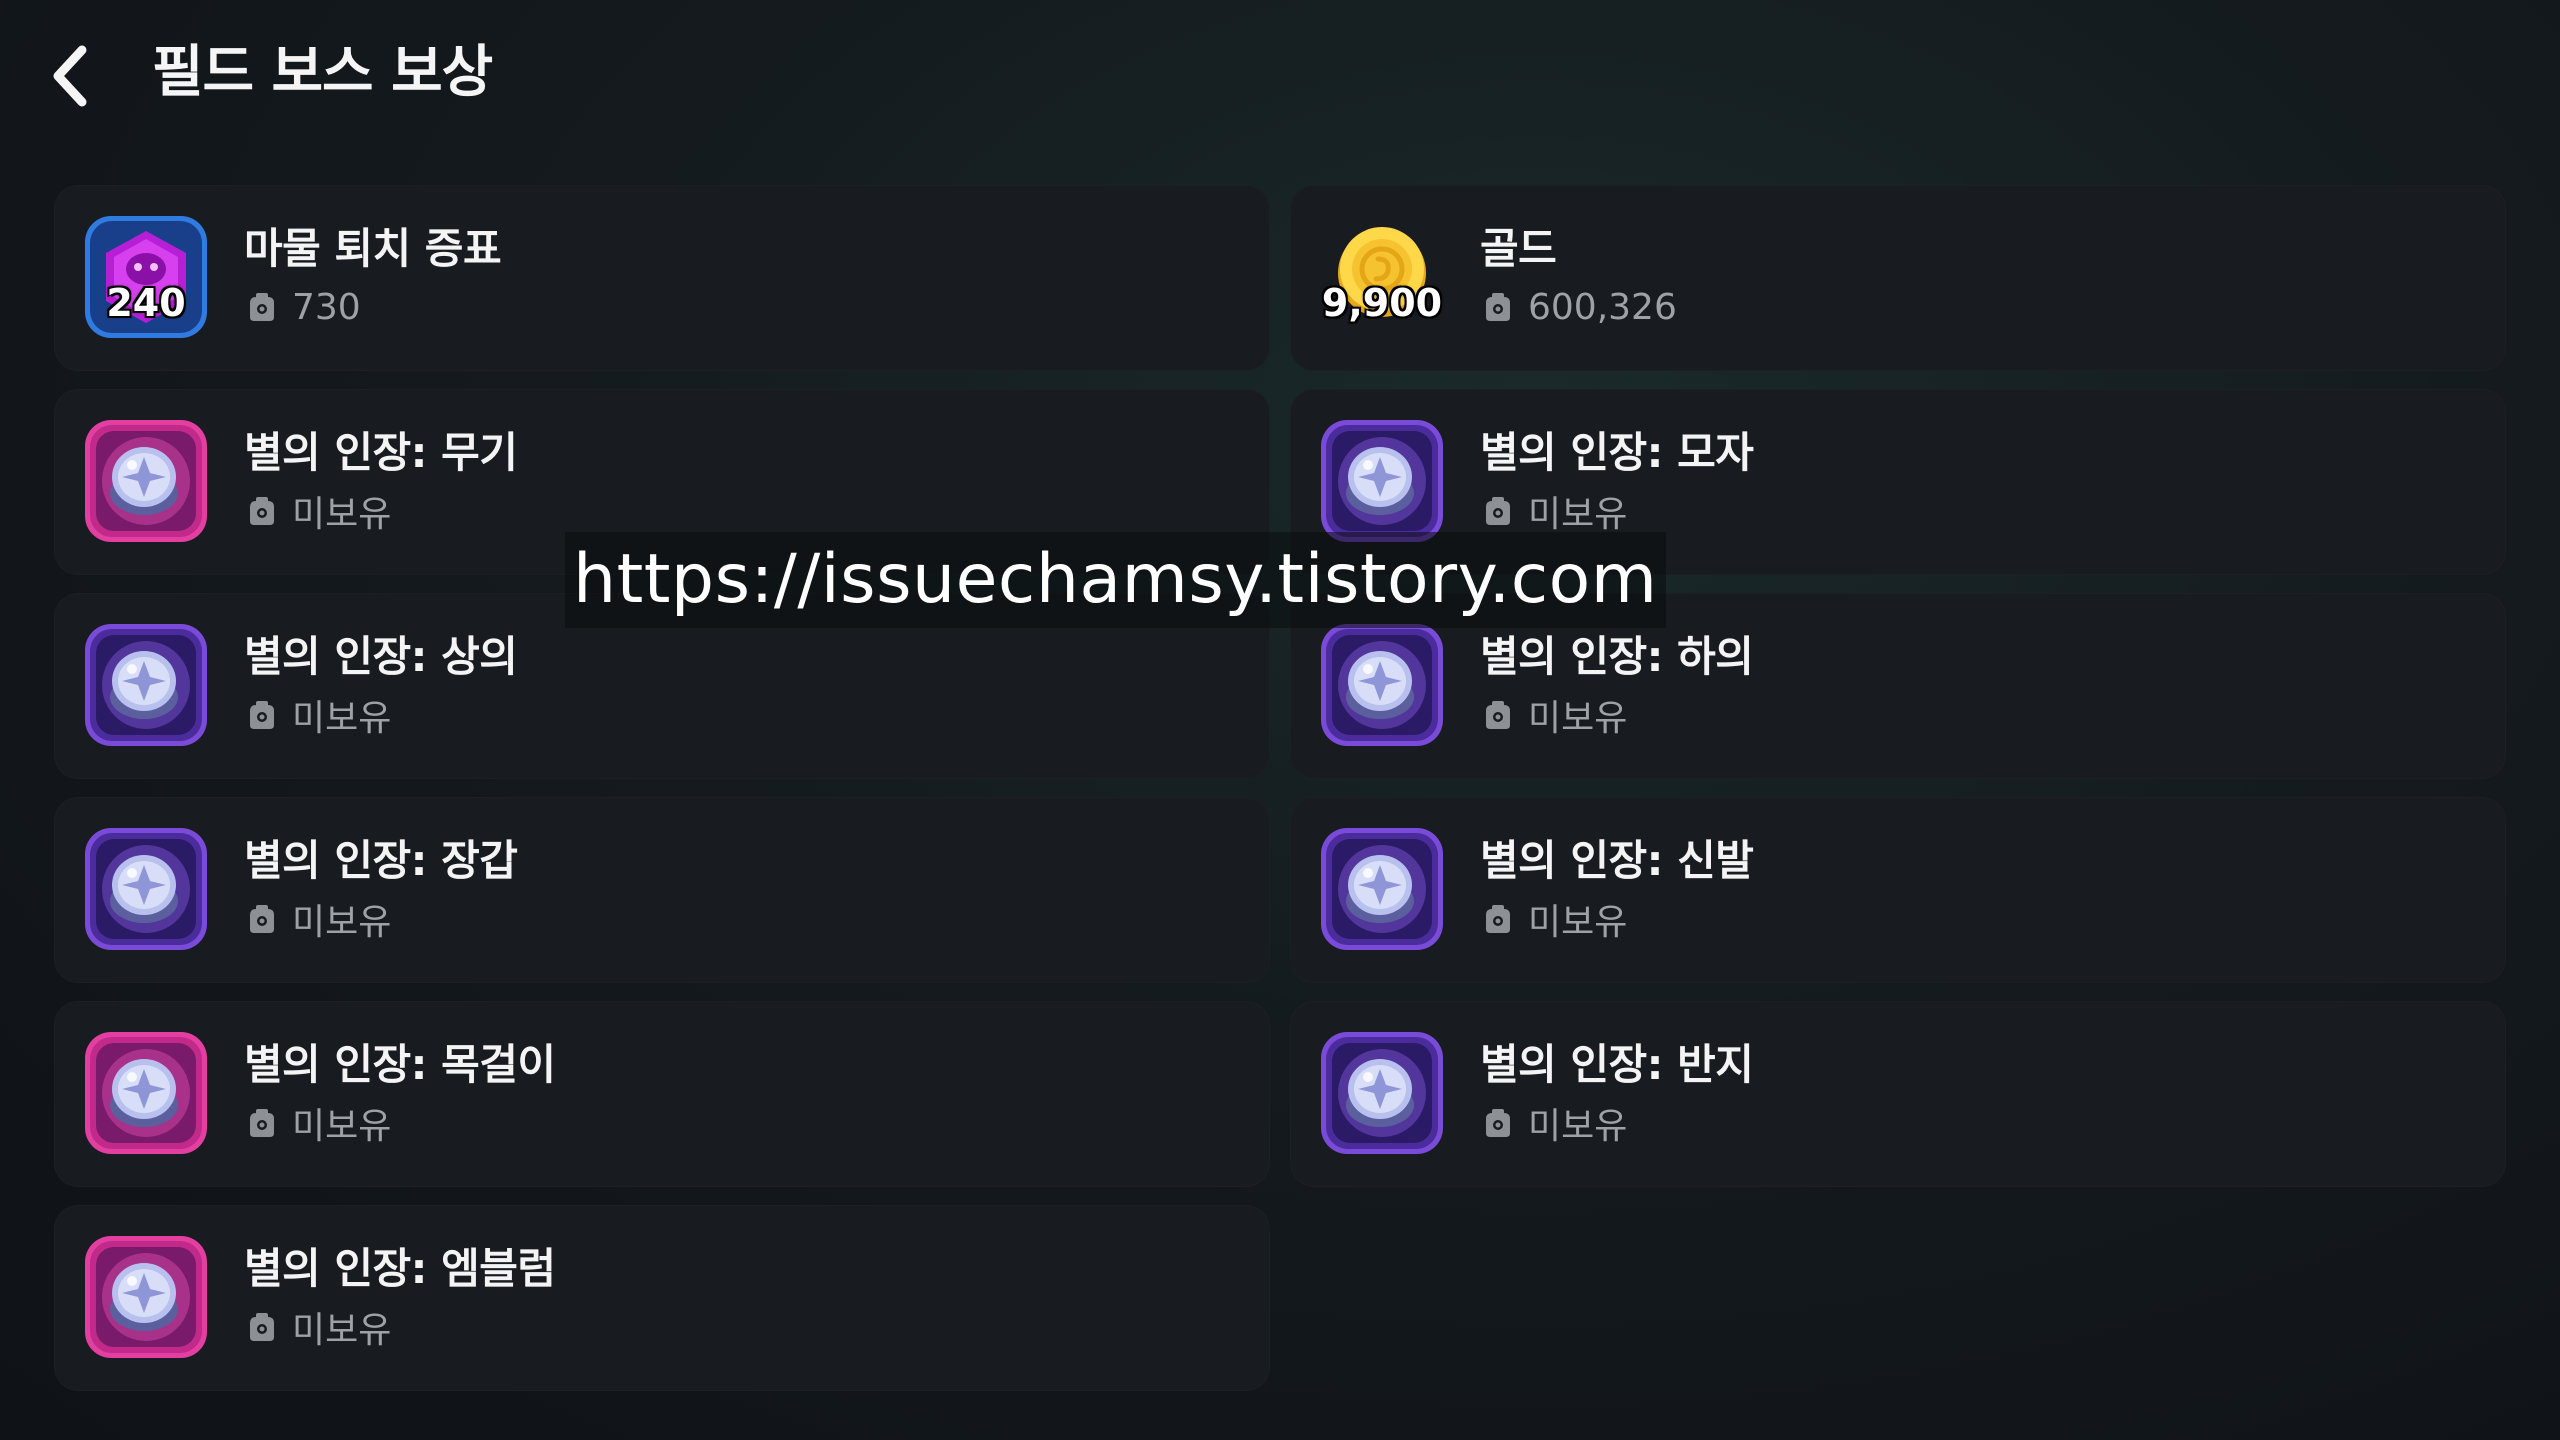  What do you see at coordinates (326, 307) in the screenshot?
I see `item-owned-value: 730` at bounding box center [326, 307].